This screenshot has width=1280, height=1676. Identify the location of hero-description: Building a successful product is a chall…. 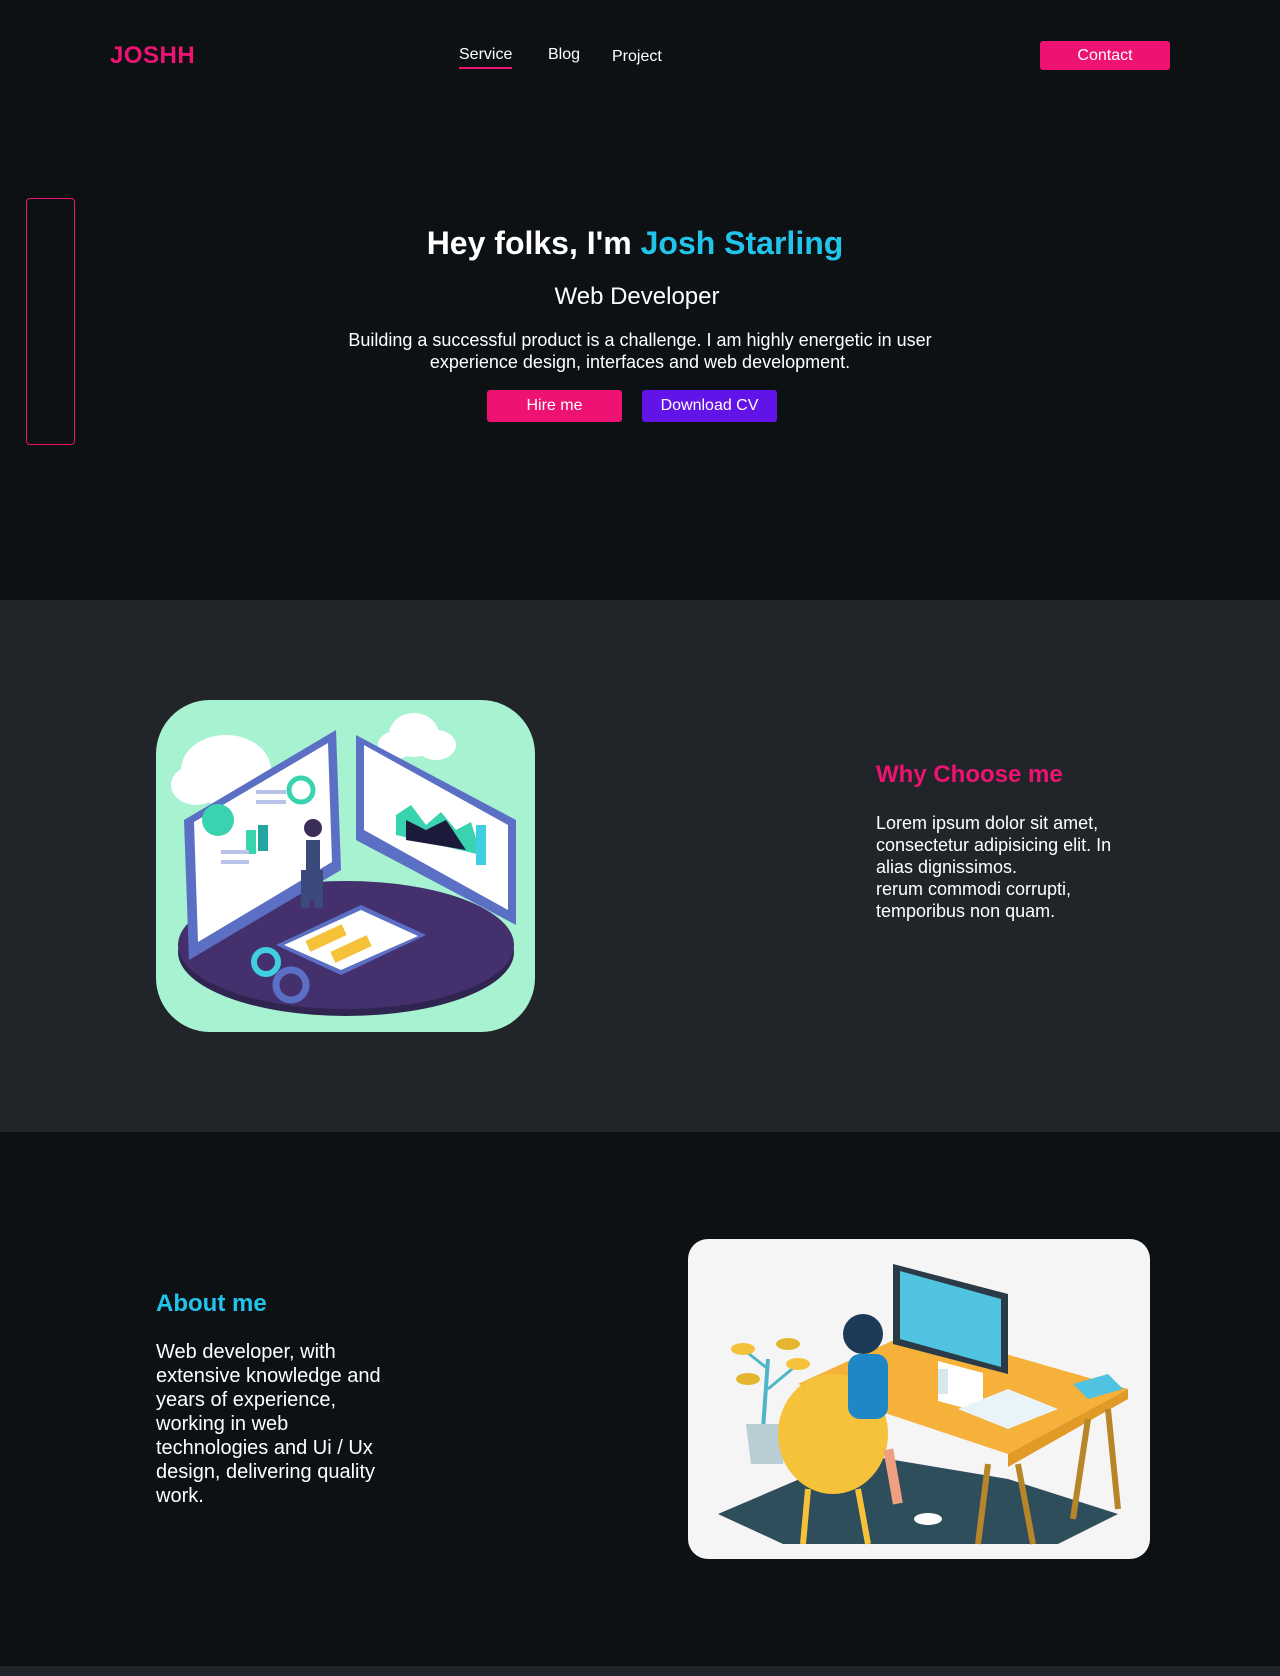
(640, 351).